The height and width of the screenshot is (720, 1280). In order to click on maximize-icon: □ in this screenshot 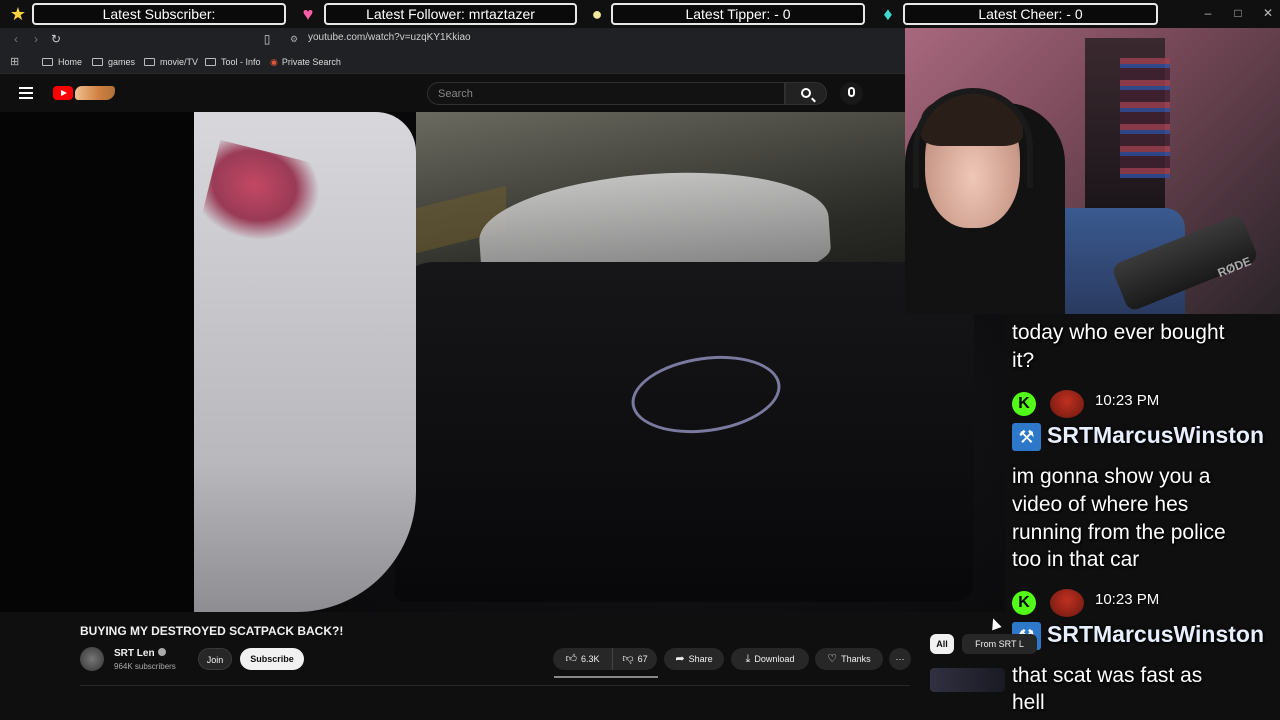, I will do `click(1238, 13)`.